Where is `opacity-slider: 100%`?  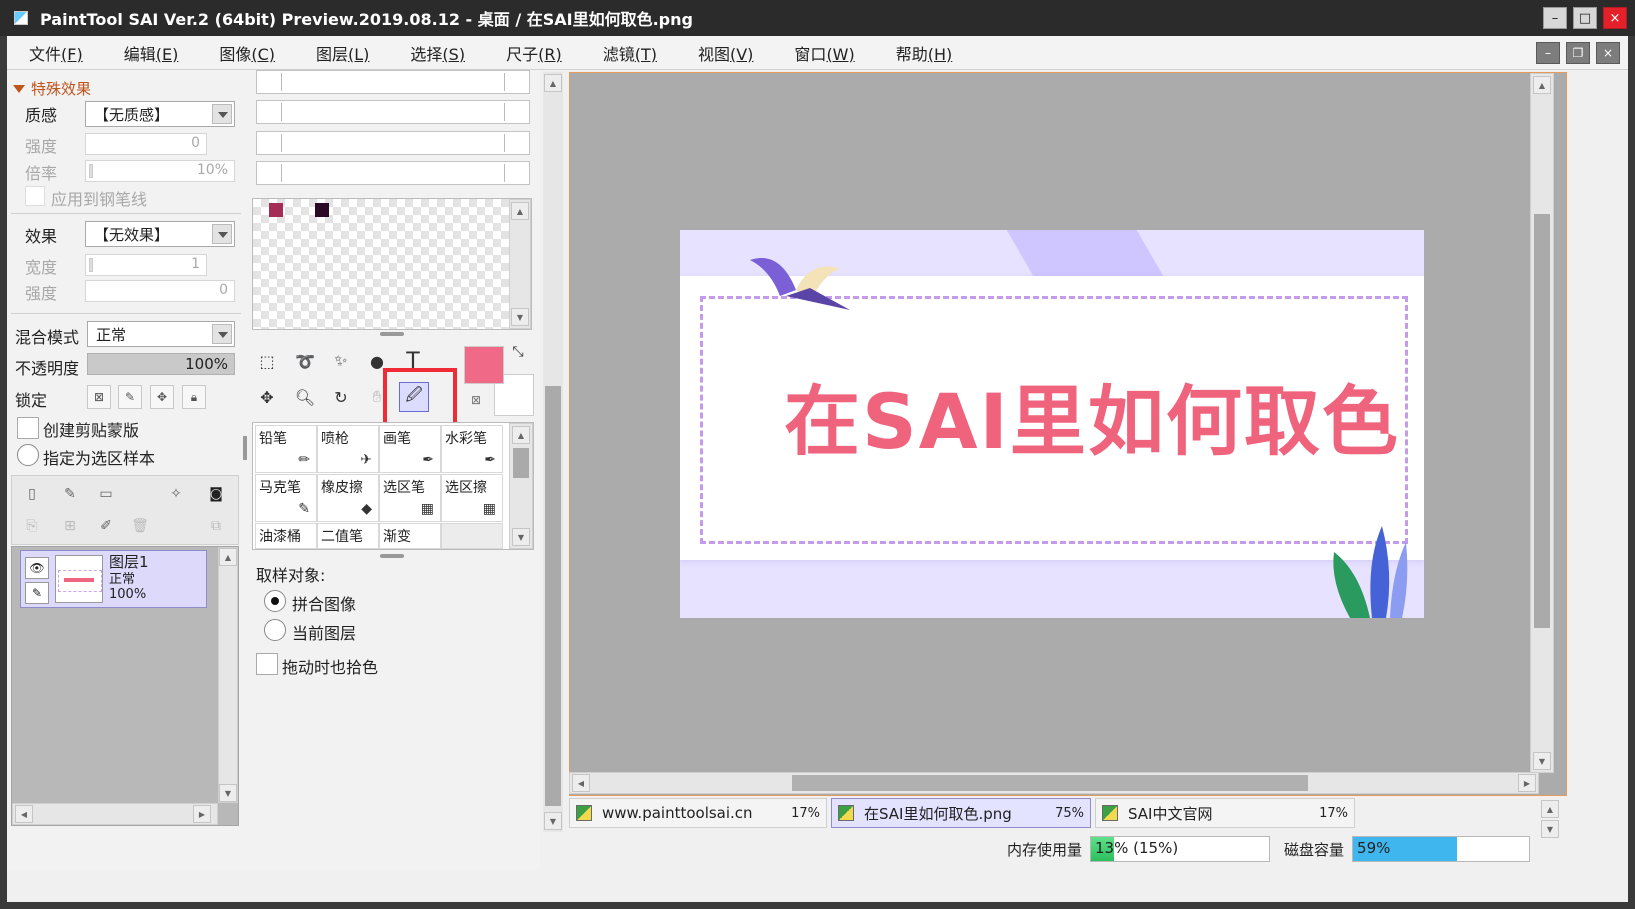 opacity-slider: 100% is located at coordinates (161, 364).